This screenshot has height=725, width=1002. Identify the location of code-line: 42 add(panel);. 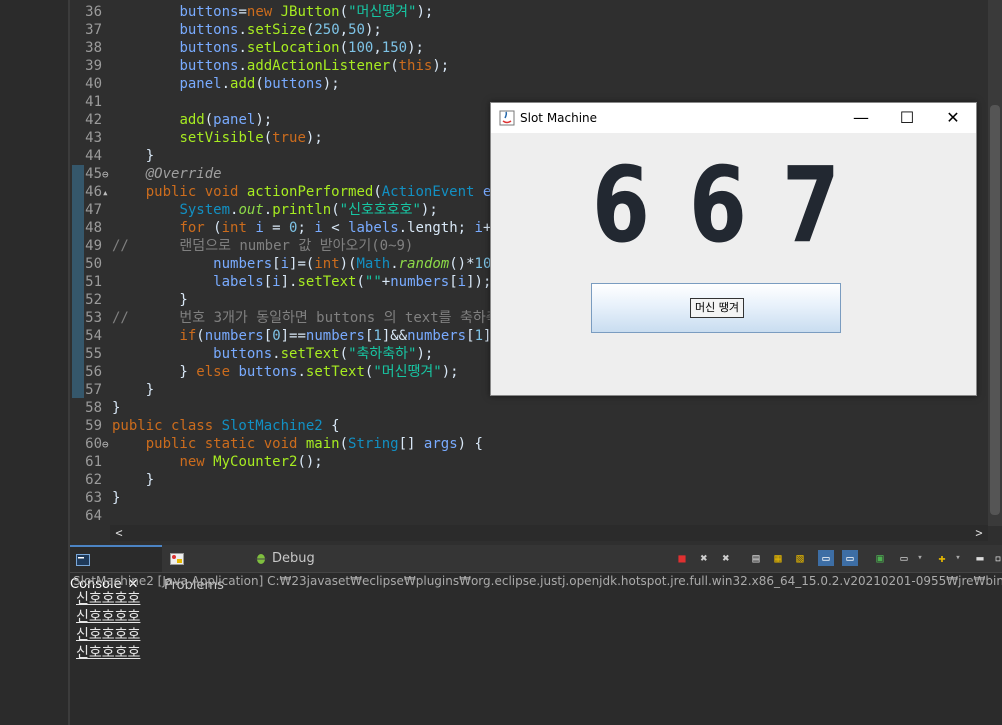
(171, 120).